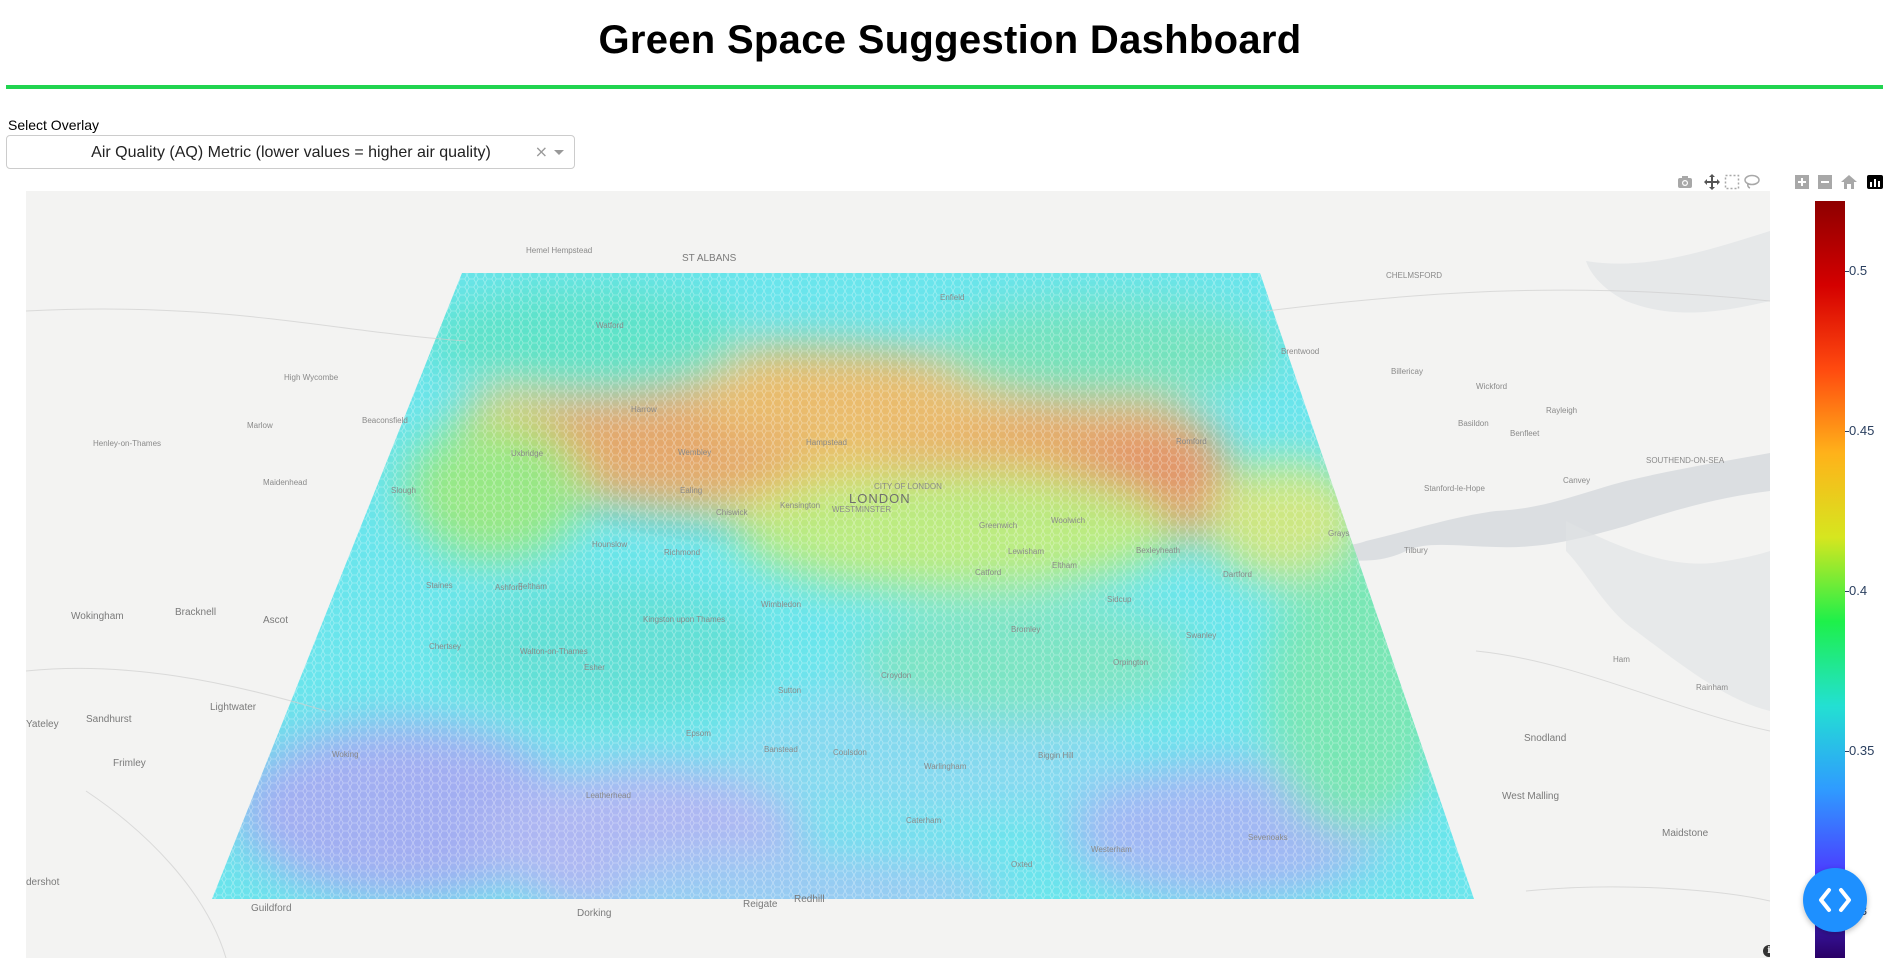 This screenshot has width=1883, height=963. I want to click on clear-icon: ×, so click(541, 151).